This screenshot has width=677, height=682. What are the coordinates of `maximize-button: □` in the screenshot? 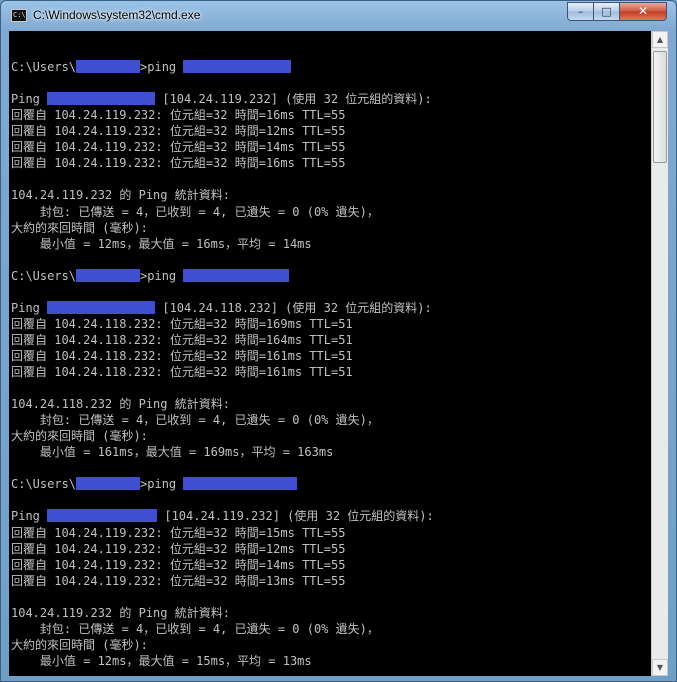 It's located at (606, 11).